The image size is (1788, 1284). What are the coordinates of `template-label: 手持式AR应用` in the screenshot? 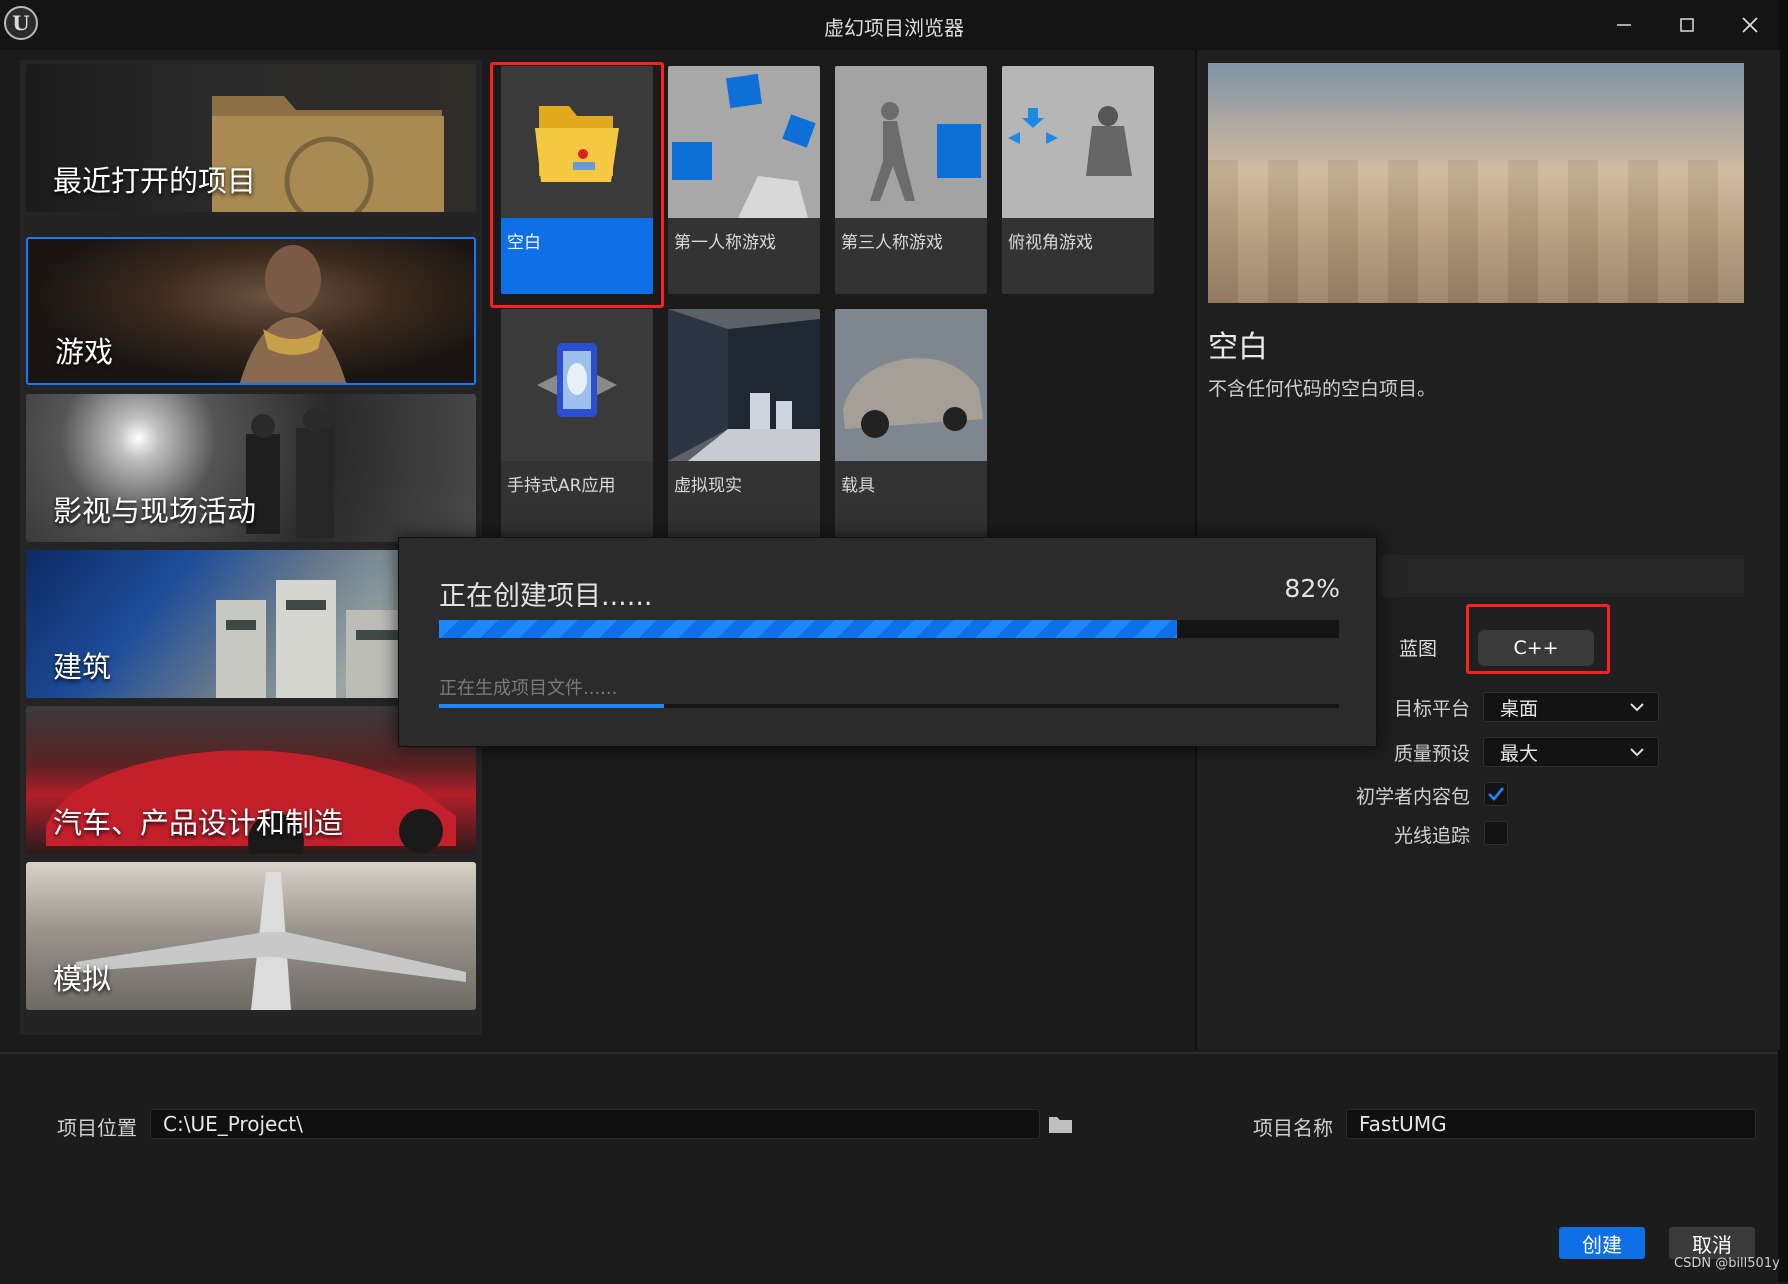 It's located at (561, 486).